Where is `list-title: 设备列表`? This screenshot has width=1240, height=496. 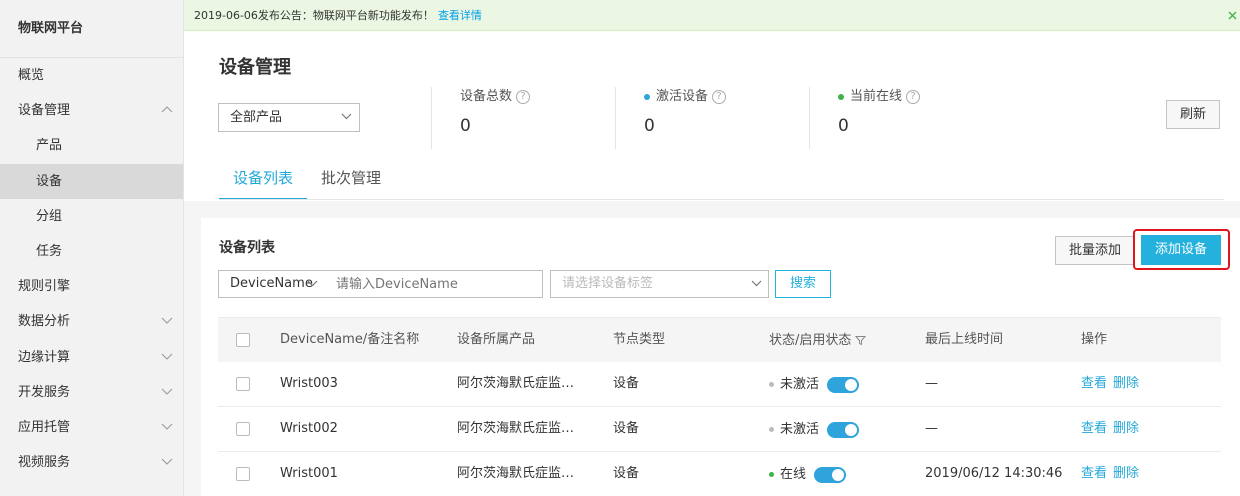
list-title: 设备列表 is located at coordinates (247, 248).